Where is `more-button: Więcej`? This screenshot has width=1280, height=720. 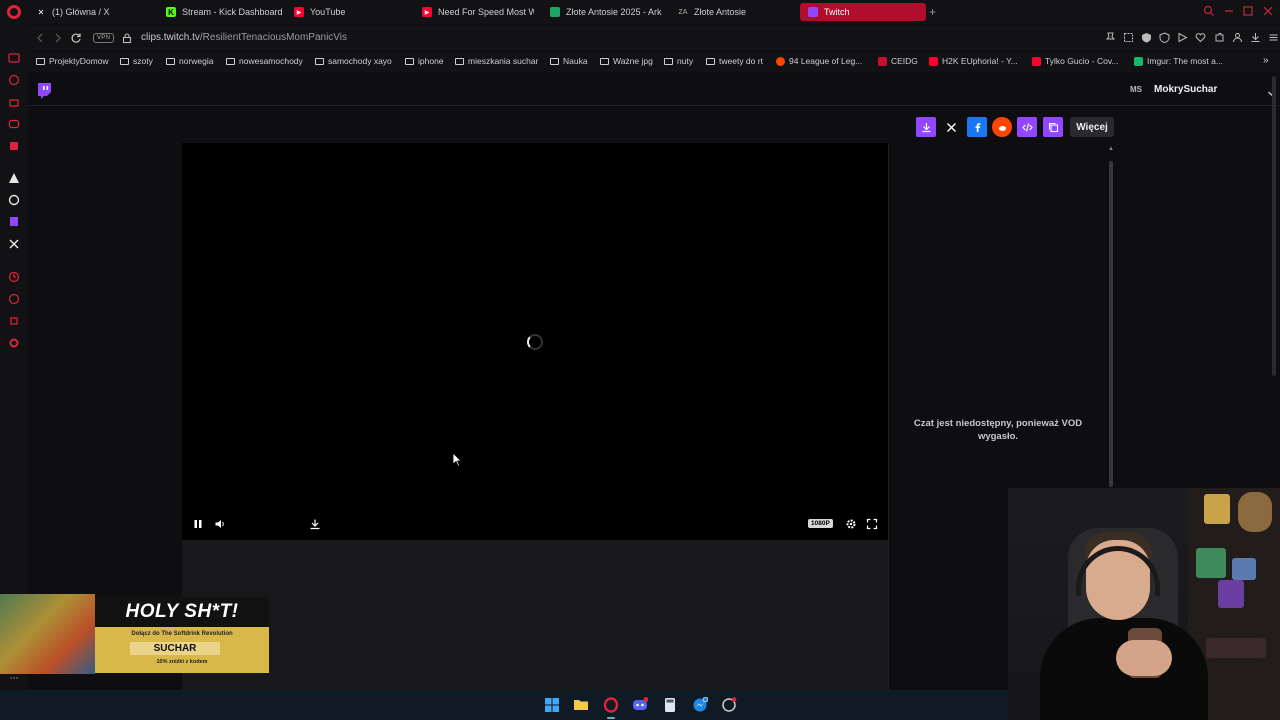 more-button: Więcej is located at coordinates (1092, 127).